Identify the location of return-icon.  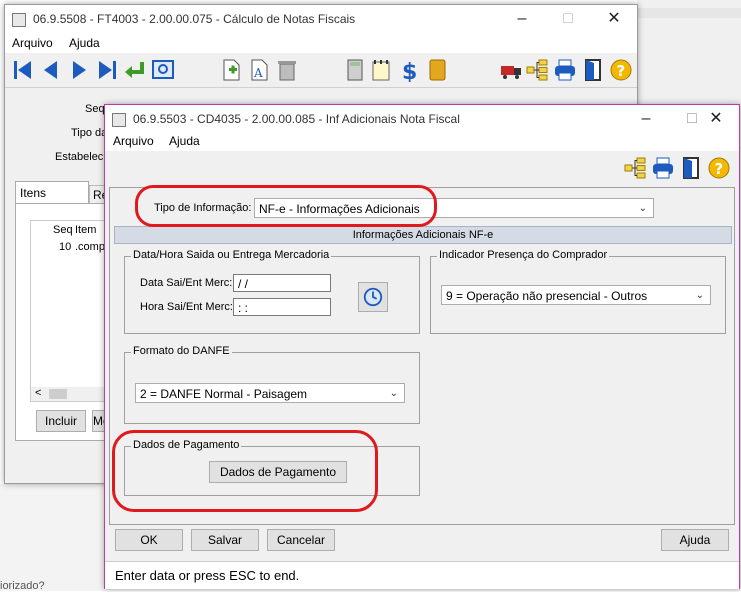
(135, 70).